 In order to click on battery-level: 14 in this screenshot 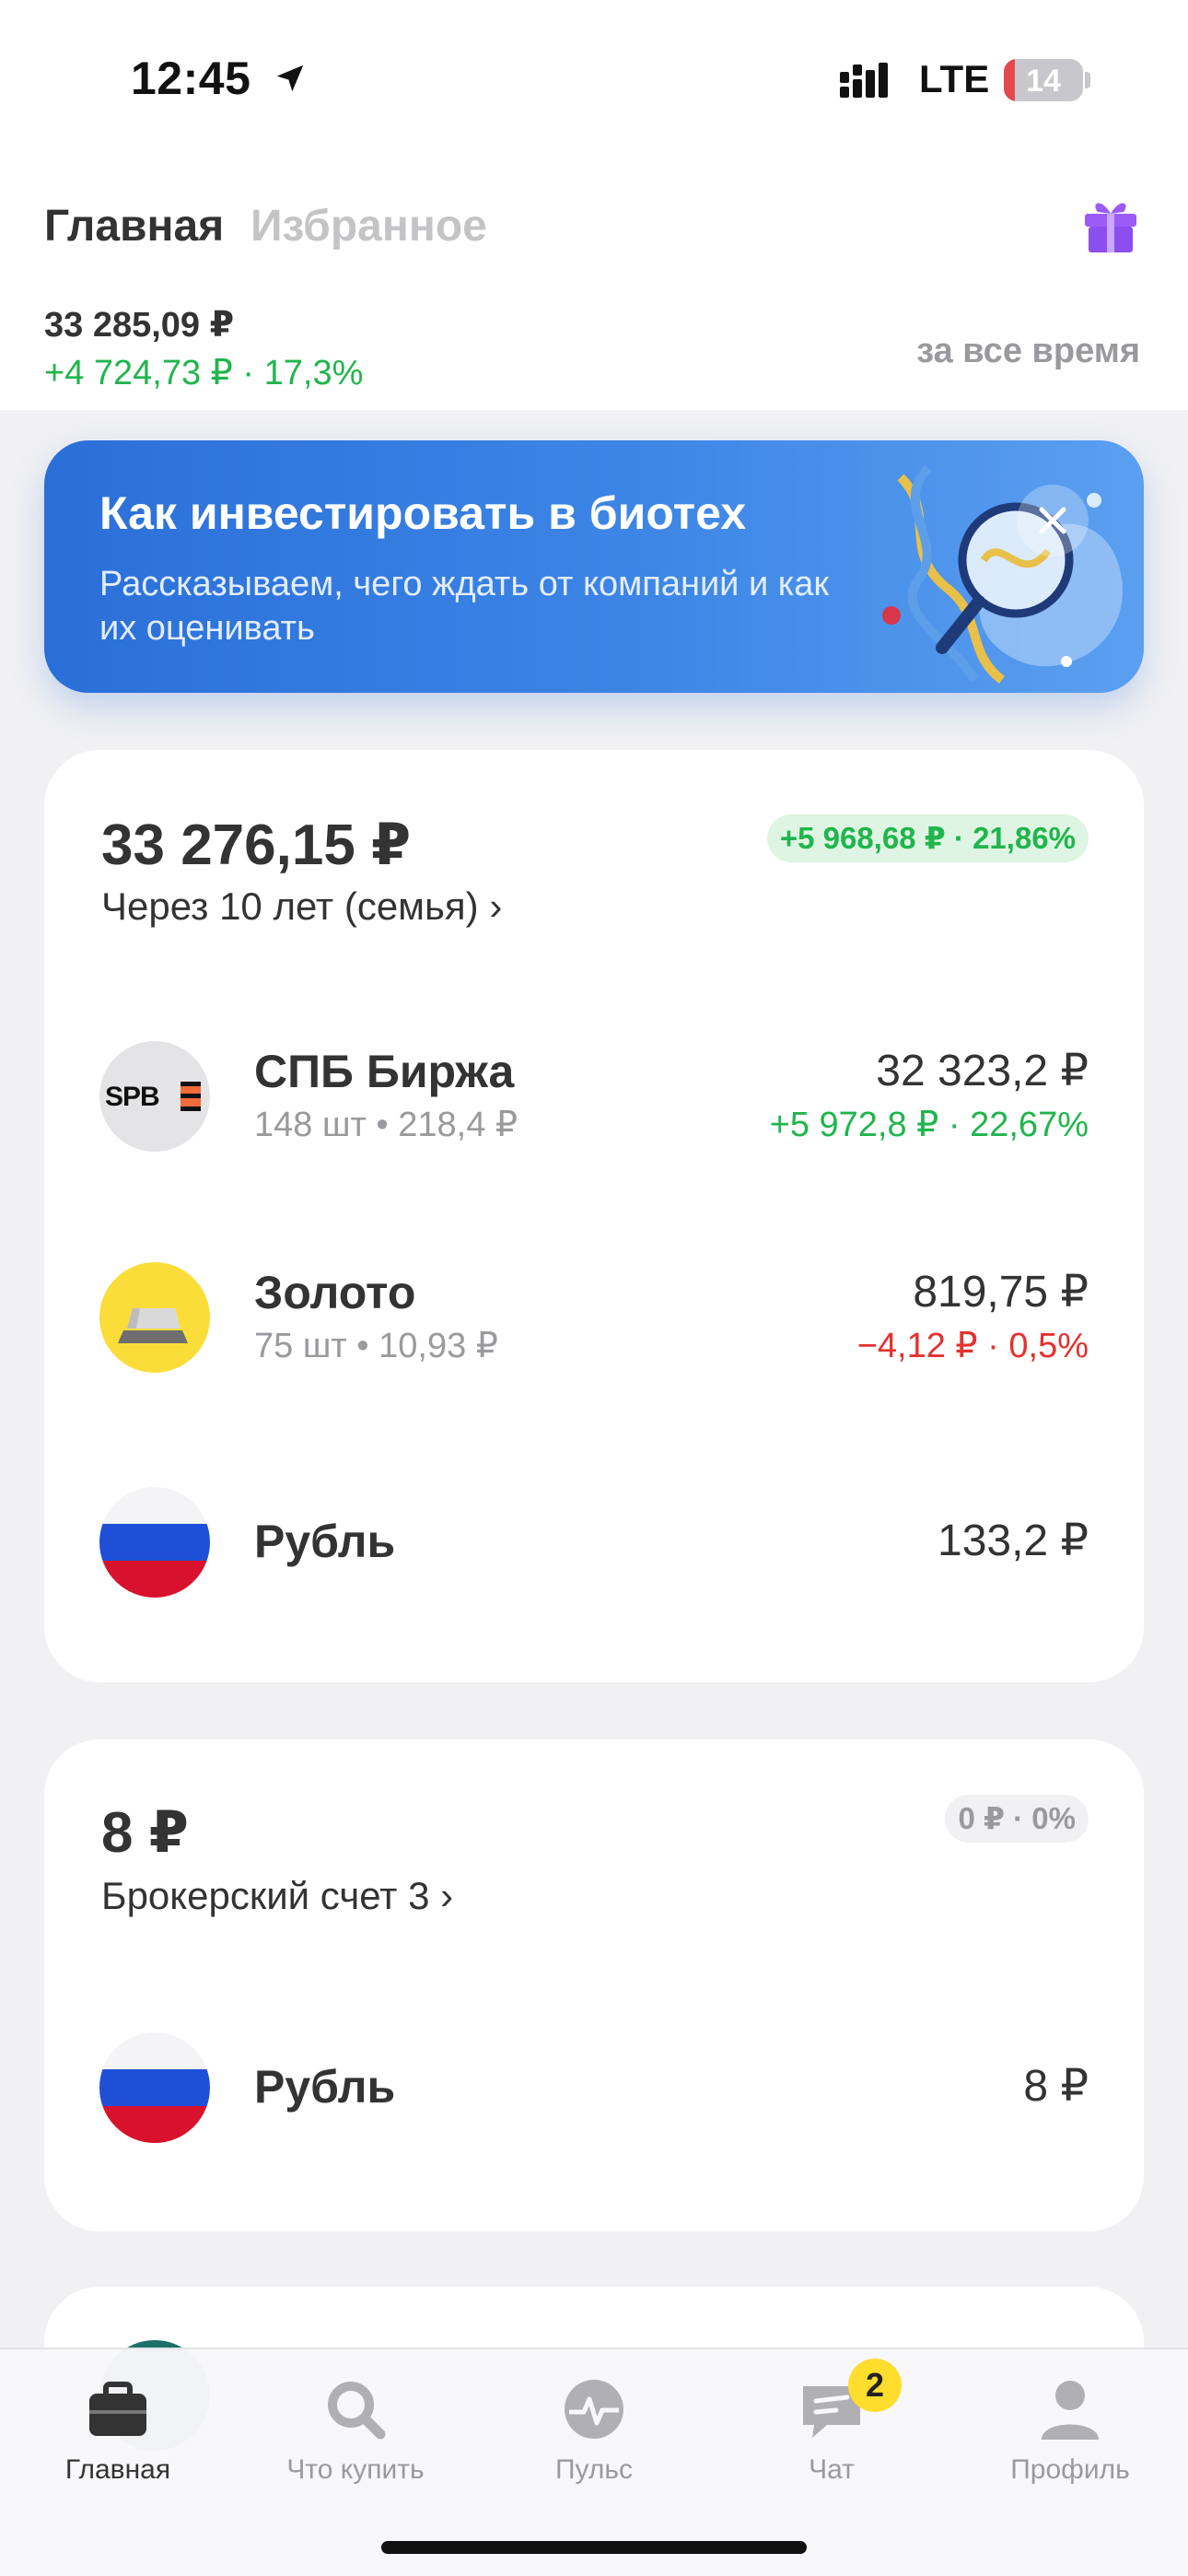, I will do `click(1043, 81)`.